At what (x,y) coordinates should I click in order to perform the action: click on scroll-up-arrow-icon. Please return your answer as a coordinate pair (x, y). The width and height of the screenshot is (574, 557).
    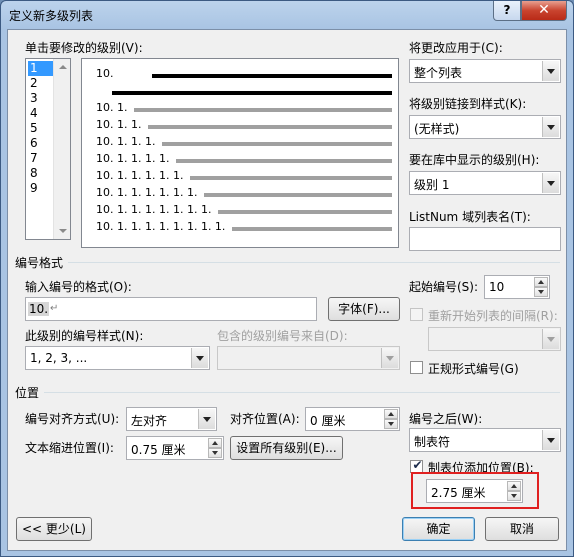
    Looking at the image, I should click on (62, 67).